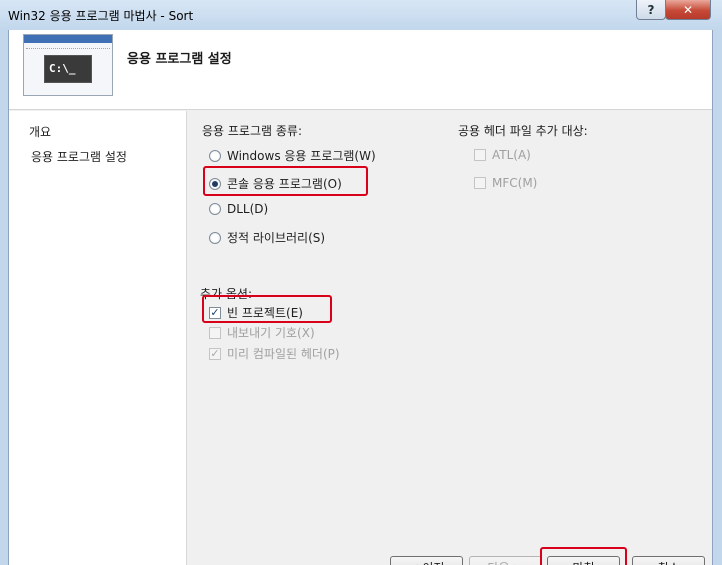  Describe the element at coordinates (668, 560) in the screenshot. I see `cancel-button: 취소` at that location.